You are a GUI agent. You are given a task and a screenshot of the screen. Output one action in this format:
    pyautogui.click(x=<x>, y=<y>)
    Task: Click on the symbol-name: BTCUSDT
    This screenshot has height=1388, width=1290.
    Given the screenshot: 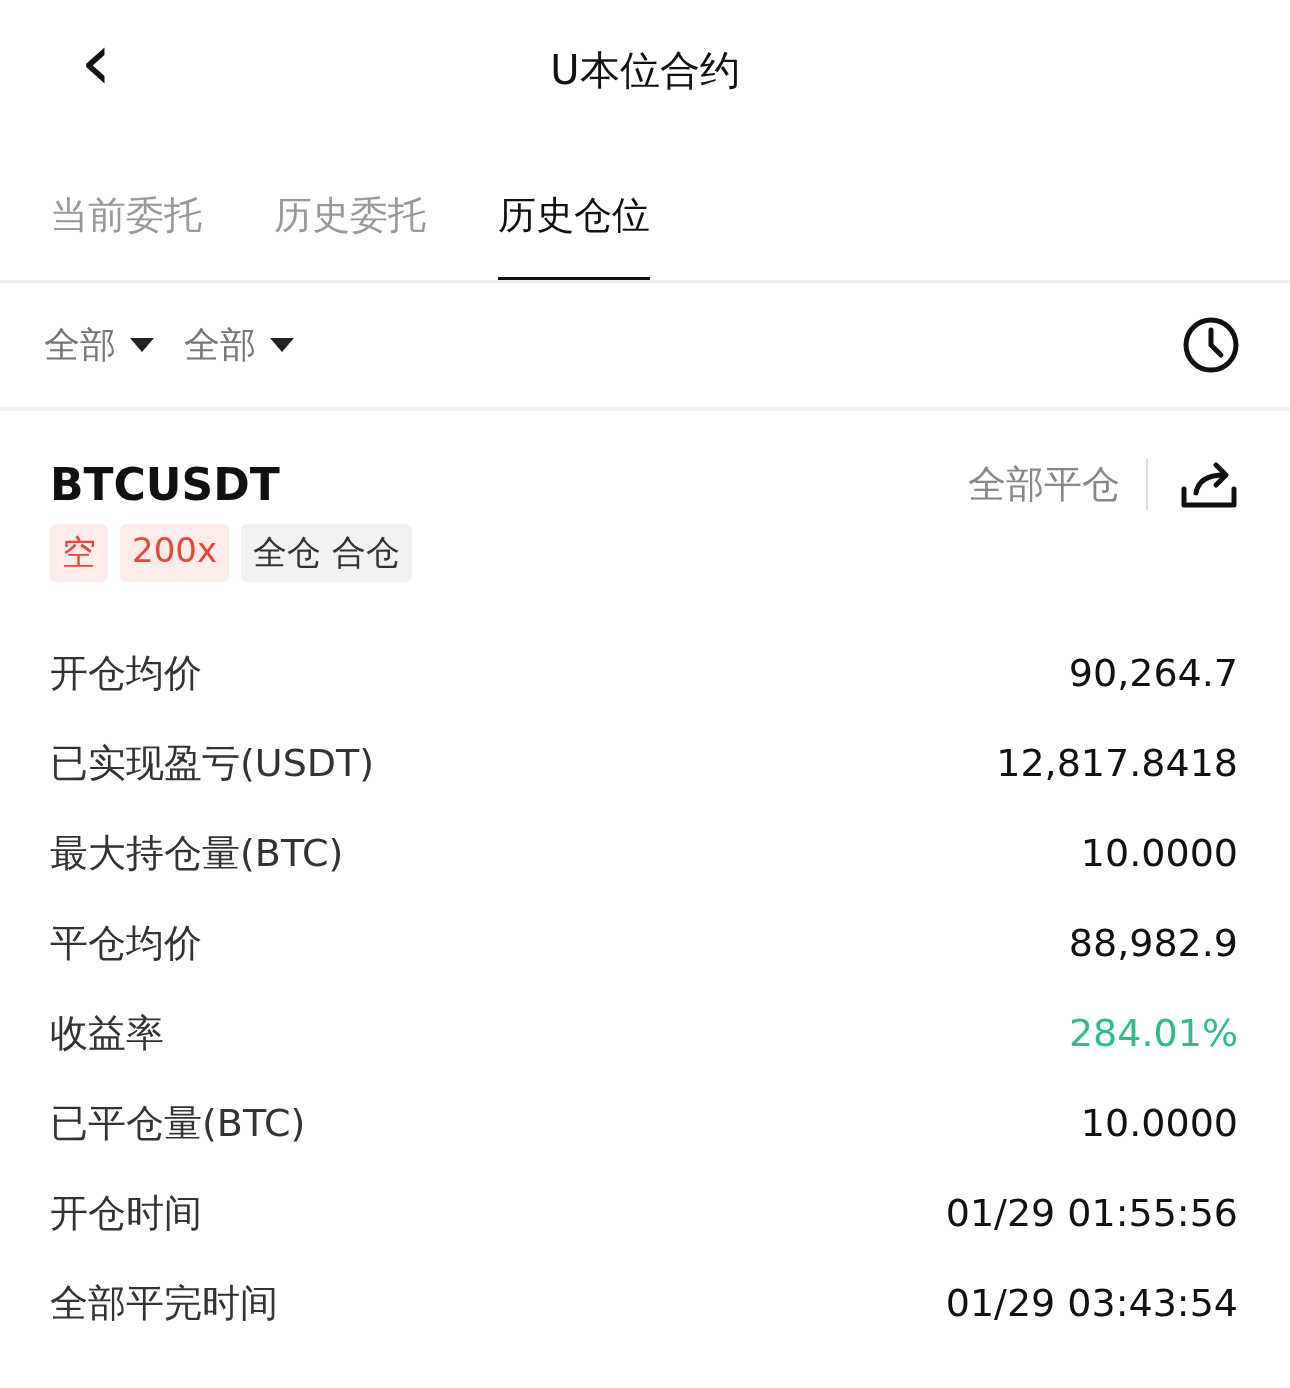 What is the action you would take?
    pyautogui.click(x=165, y=484)
    